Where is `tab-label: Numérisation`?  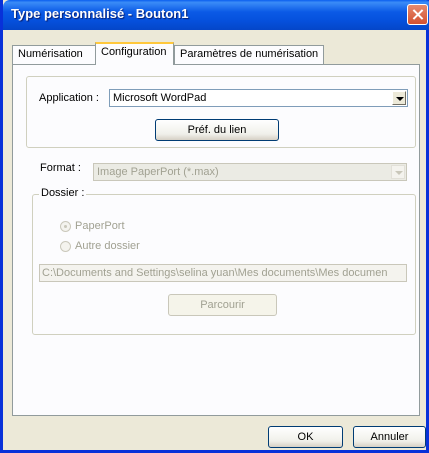 tab-label: Numérisation is located at coordinates (50, 54).